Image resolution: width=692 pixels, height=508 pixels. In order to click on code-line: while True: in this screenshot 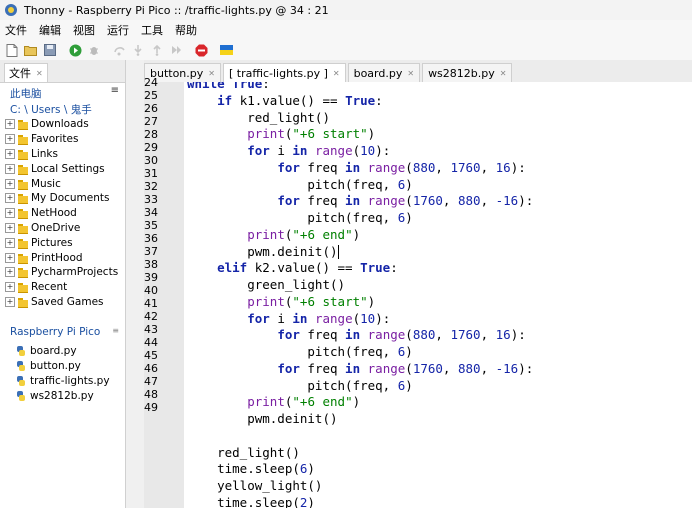, I will do `click(360, 87)`.